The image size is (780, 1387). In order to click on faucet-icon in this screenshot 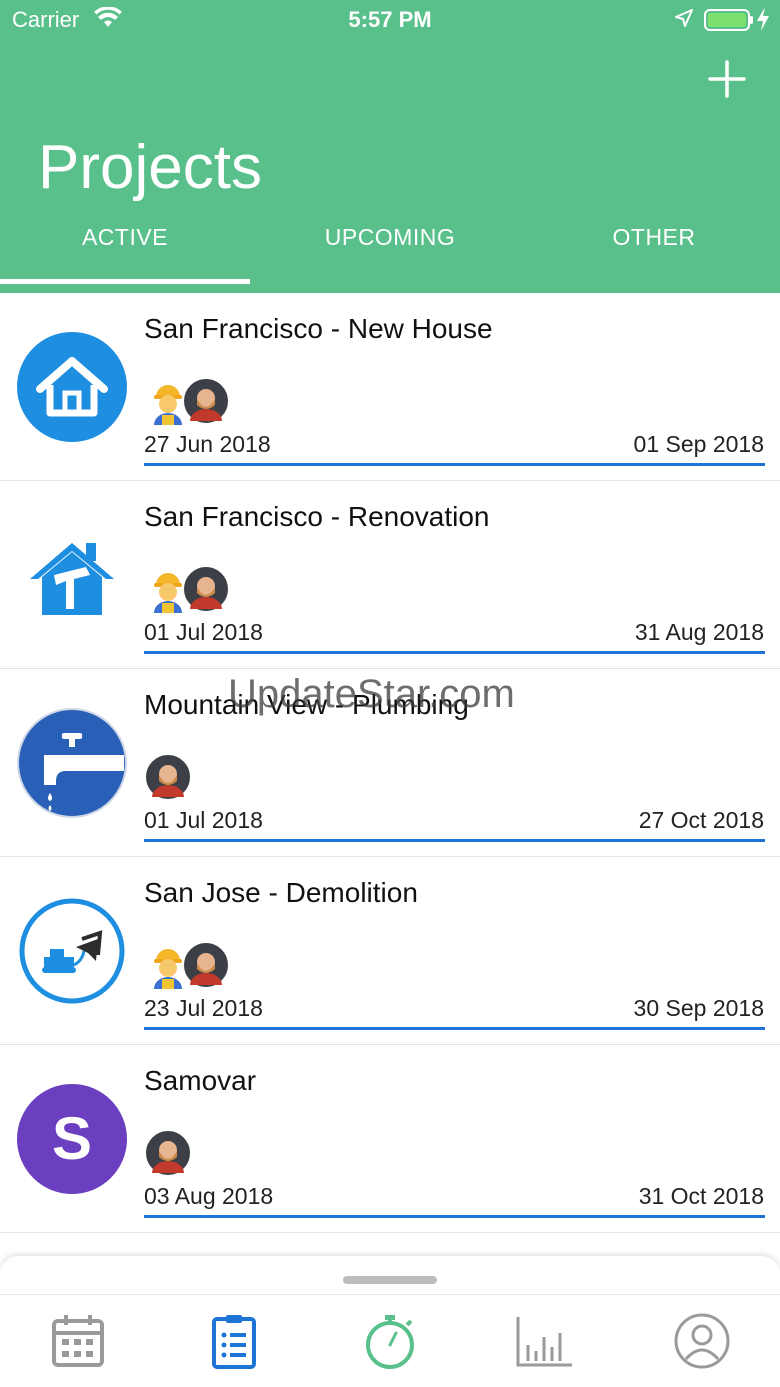, I will do `click(72, 763)`.